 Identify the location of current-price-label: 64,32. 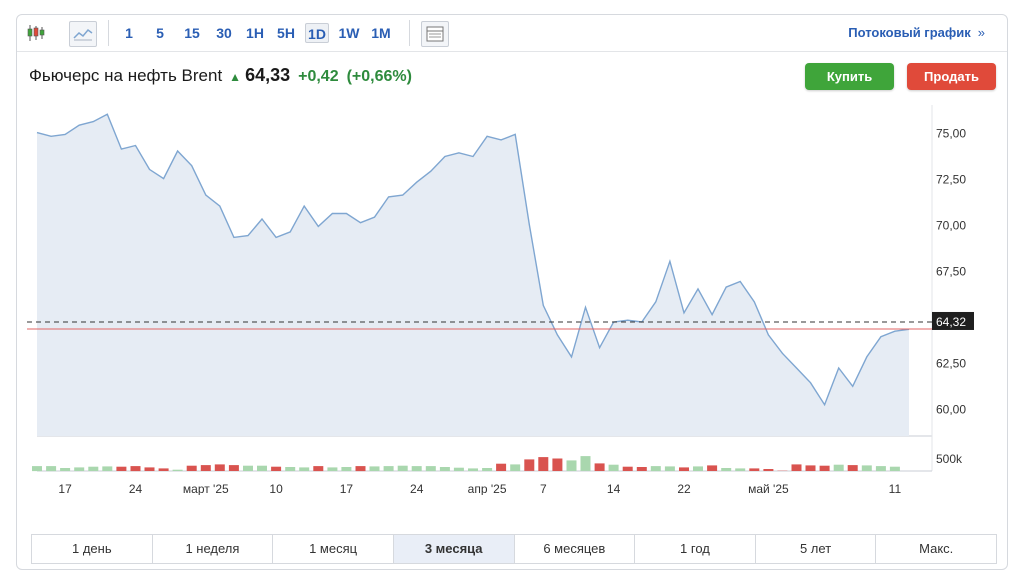
(951, 322).